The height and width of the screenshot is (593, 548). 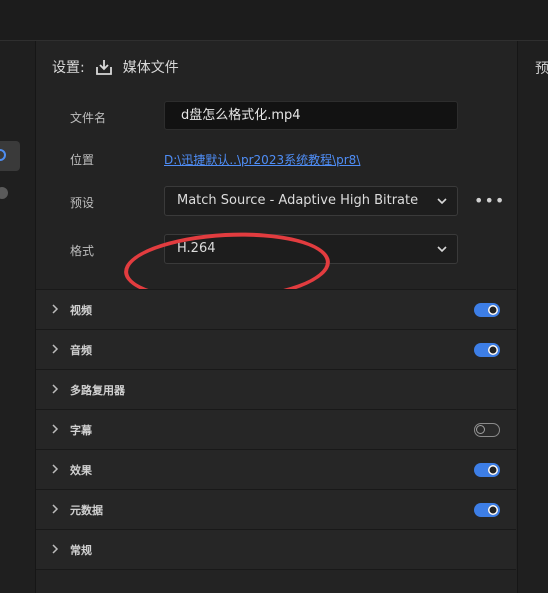 I want to click on audio-toggle, so click(x=487, y=350).